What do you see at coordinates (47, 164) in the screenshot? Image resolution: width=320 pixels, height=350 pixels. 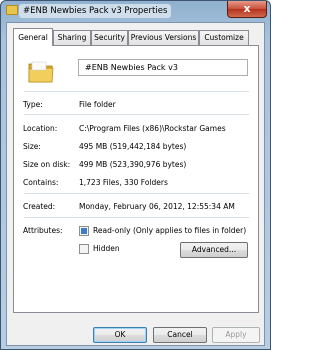 I see `size-on-disk-label: Size on disk:` at bounding box center [47, 164].